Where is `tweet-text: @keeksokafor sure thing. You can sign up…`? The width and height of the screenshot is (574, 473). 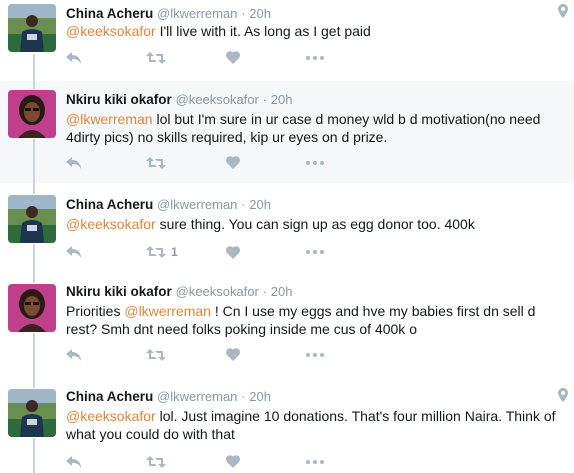 tweet-text: @keeksokafor sure thing. You can sign up… is located at coordinates (316, 224).